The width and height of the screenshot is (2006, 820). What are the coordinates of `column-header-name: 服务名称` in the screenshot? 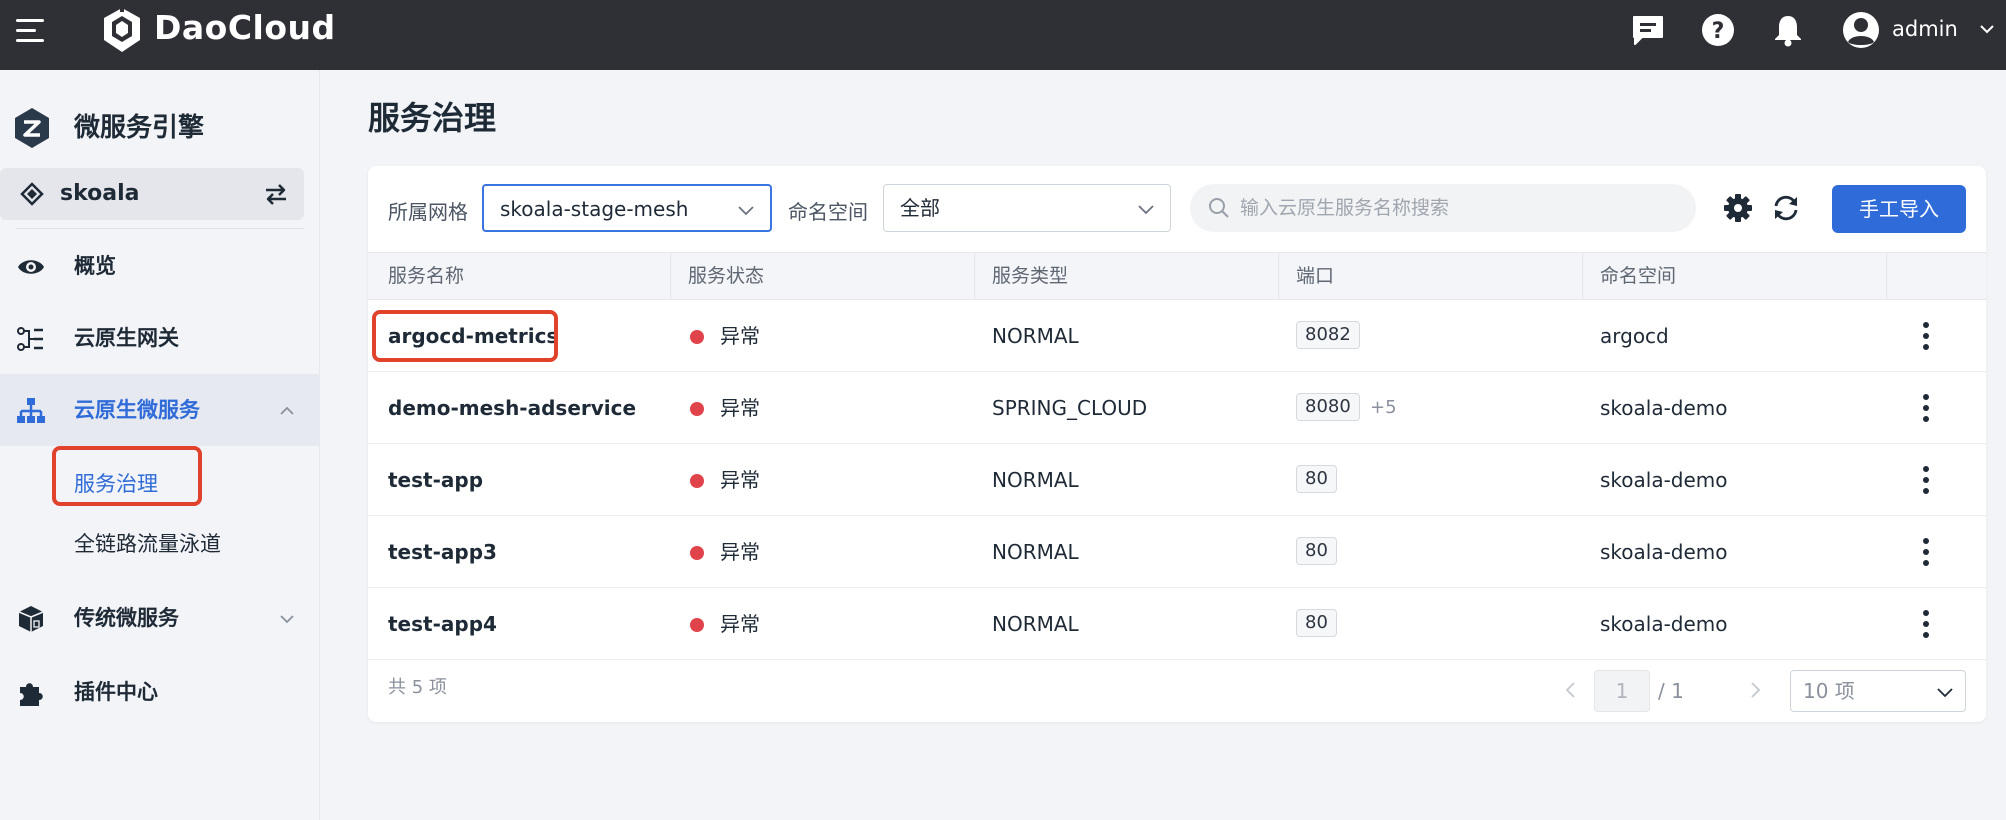 It's located at (426, 276).